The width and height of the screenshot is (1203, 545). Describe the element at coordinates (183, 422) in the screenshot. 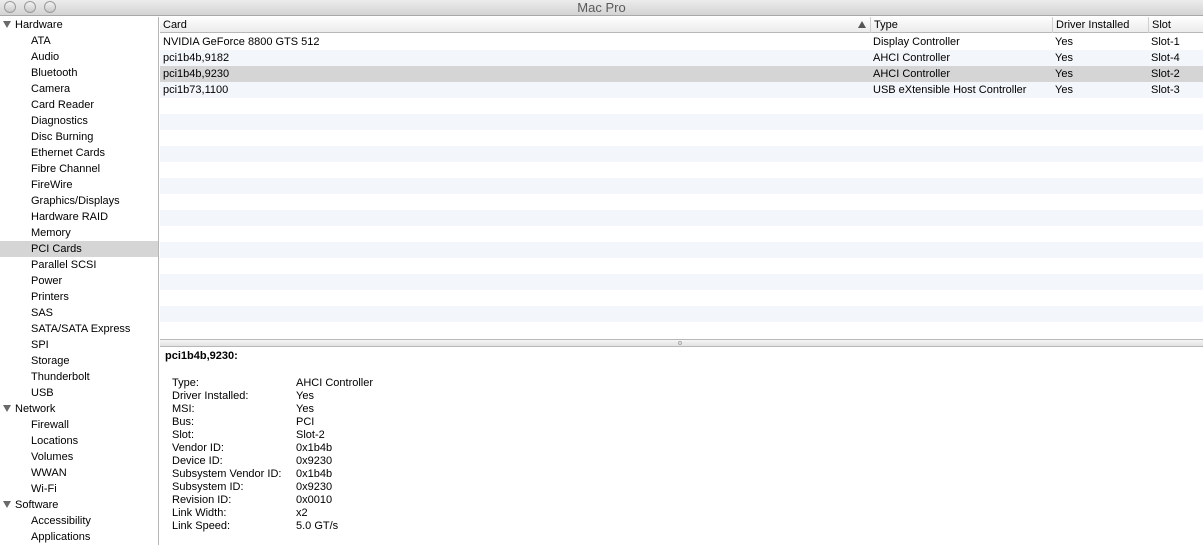

I see `detail-field-key: Bus:` at that location.